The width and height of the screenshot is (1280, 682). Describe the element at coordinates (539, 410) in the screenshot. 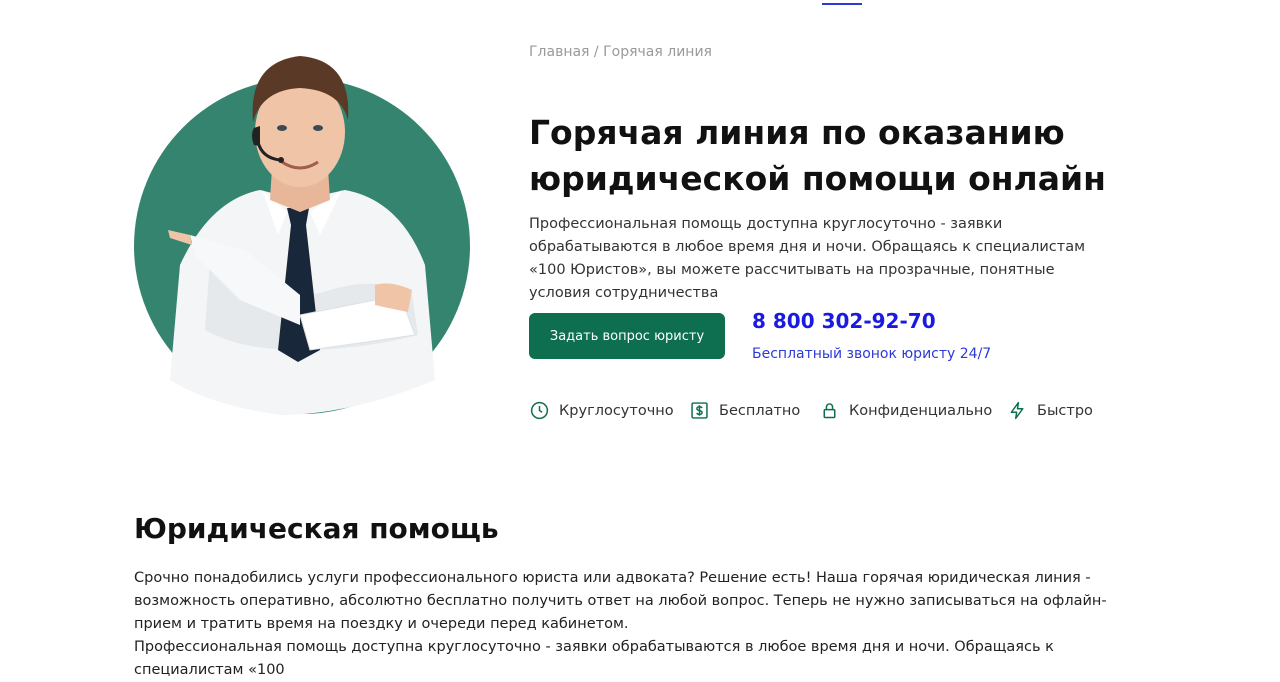

I see `clock-icon` at that location.